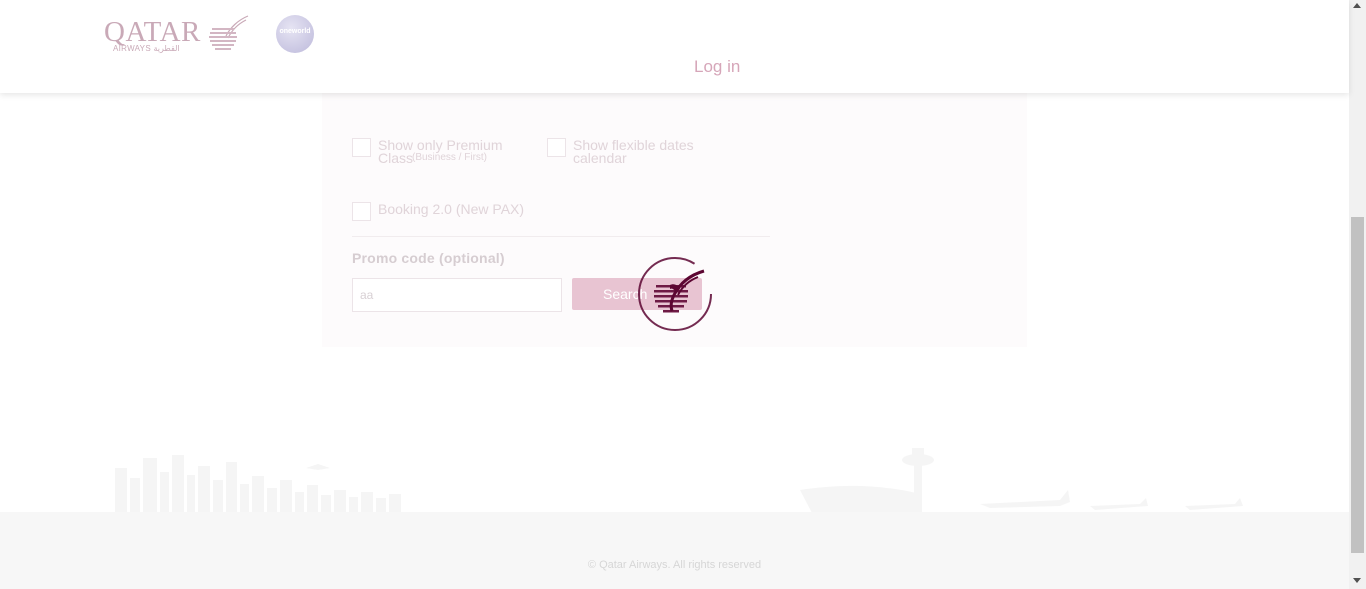 This screenshot has width=1366, height=589. I want to click on oneworld-label: oneworld, so click(295, 31).